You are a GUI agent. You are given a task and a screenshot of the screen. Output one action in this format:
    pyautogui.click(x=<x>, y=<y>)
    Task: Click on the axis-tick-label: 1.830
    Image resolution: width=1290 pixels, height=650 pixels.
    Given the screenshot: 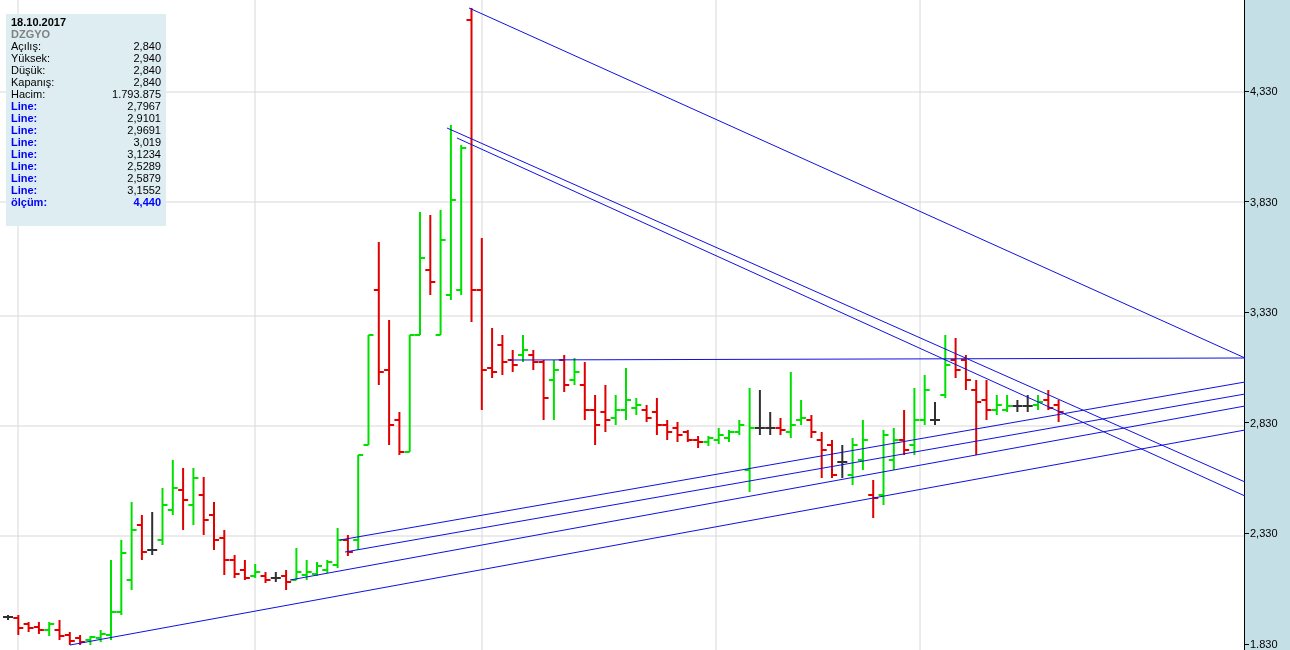 What is the action you would take?
    pyautogui.click(x=1264, y=644)
    